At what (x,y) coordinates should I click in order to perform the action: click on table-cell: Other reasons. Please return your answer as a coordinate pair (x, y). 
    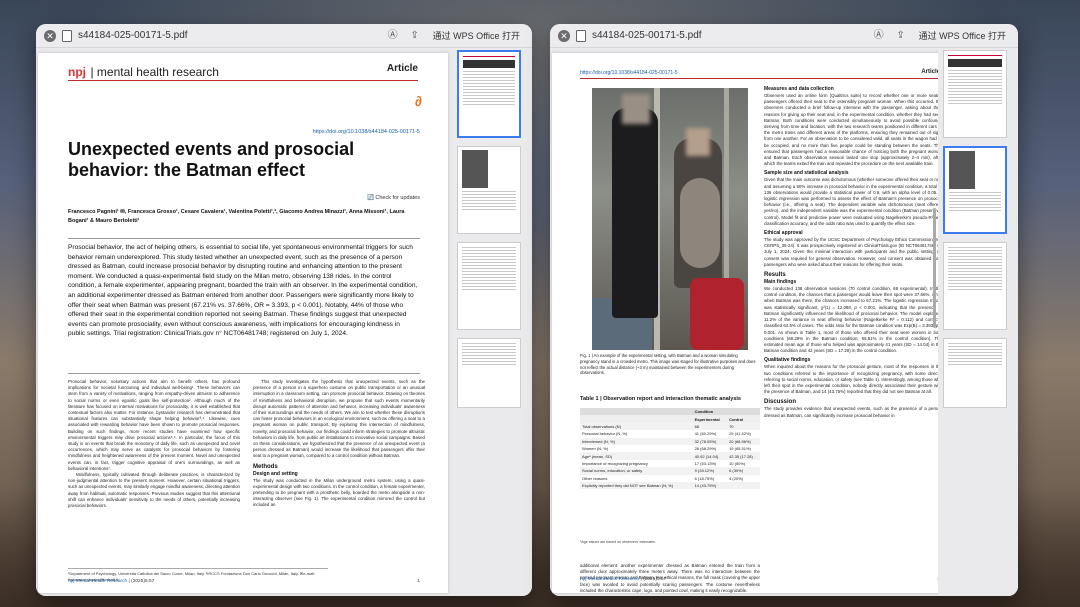
    Looking at the image, I should click on (595, 478).